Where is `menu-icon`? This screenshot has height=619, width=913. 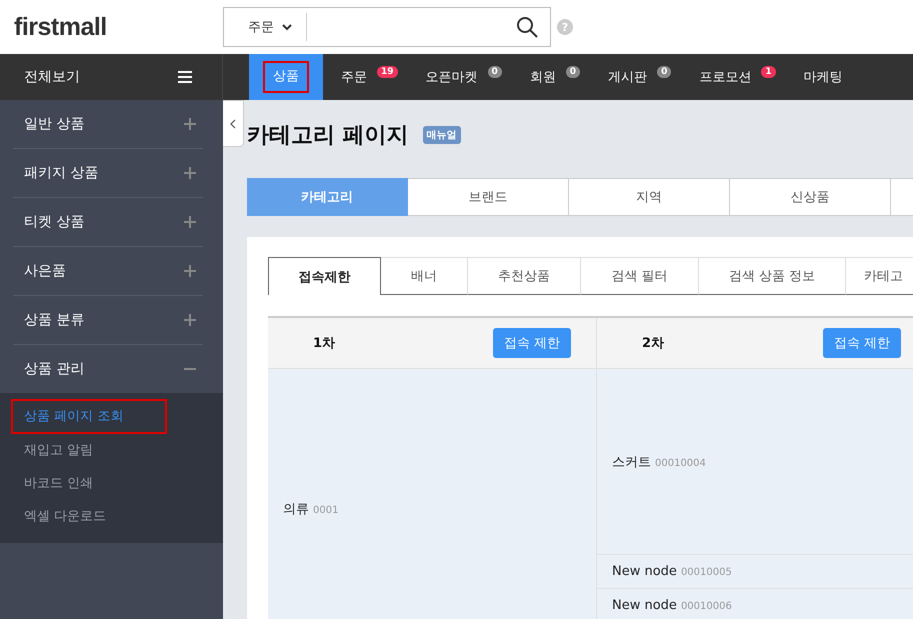 menu-icon is located at coordinates (185, 77).